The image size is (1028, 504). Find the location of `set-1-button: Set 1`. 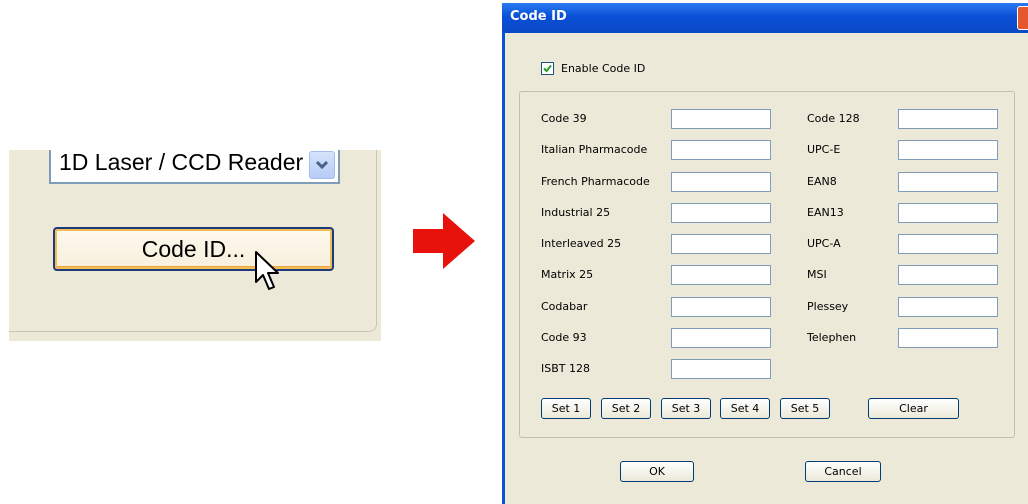

set-1-button: Set 1 is located at coordinates (566, 408).